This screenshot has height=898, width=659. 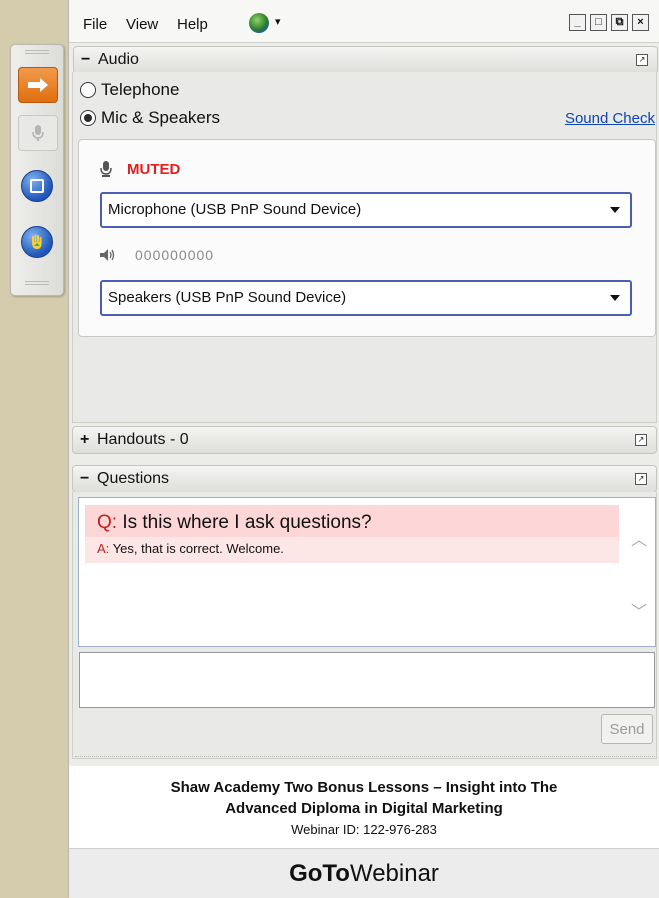 What do you see at coordinates (364, 21) in the screenshot?
I see `menu-bar: File View Help ▾ _ □ ⧉ ×` at bounding box center [364, 21].